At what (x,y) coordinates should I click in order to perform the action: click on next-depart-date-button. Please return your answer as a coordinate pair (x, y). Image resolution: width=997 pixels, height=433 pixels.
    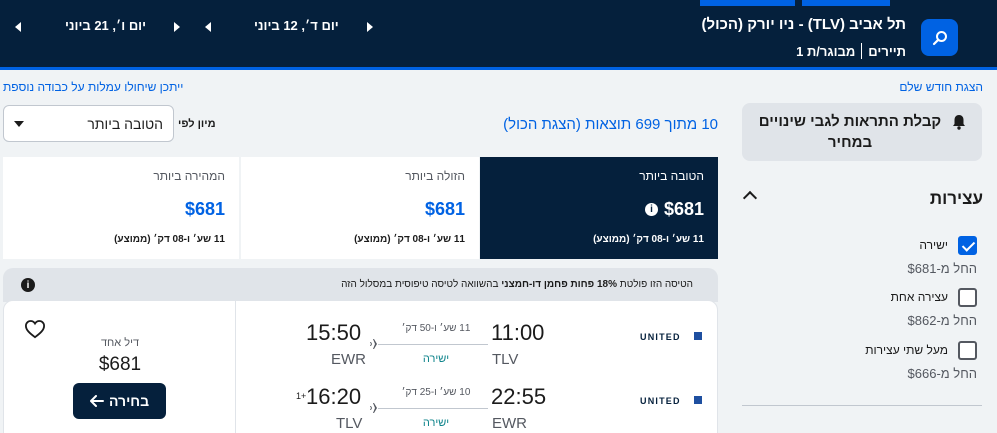
    Looking at the image, I should click on (370, 27).